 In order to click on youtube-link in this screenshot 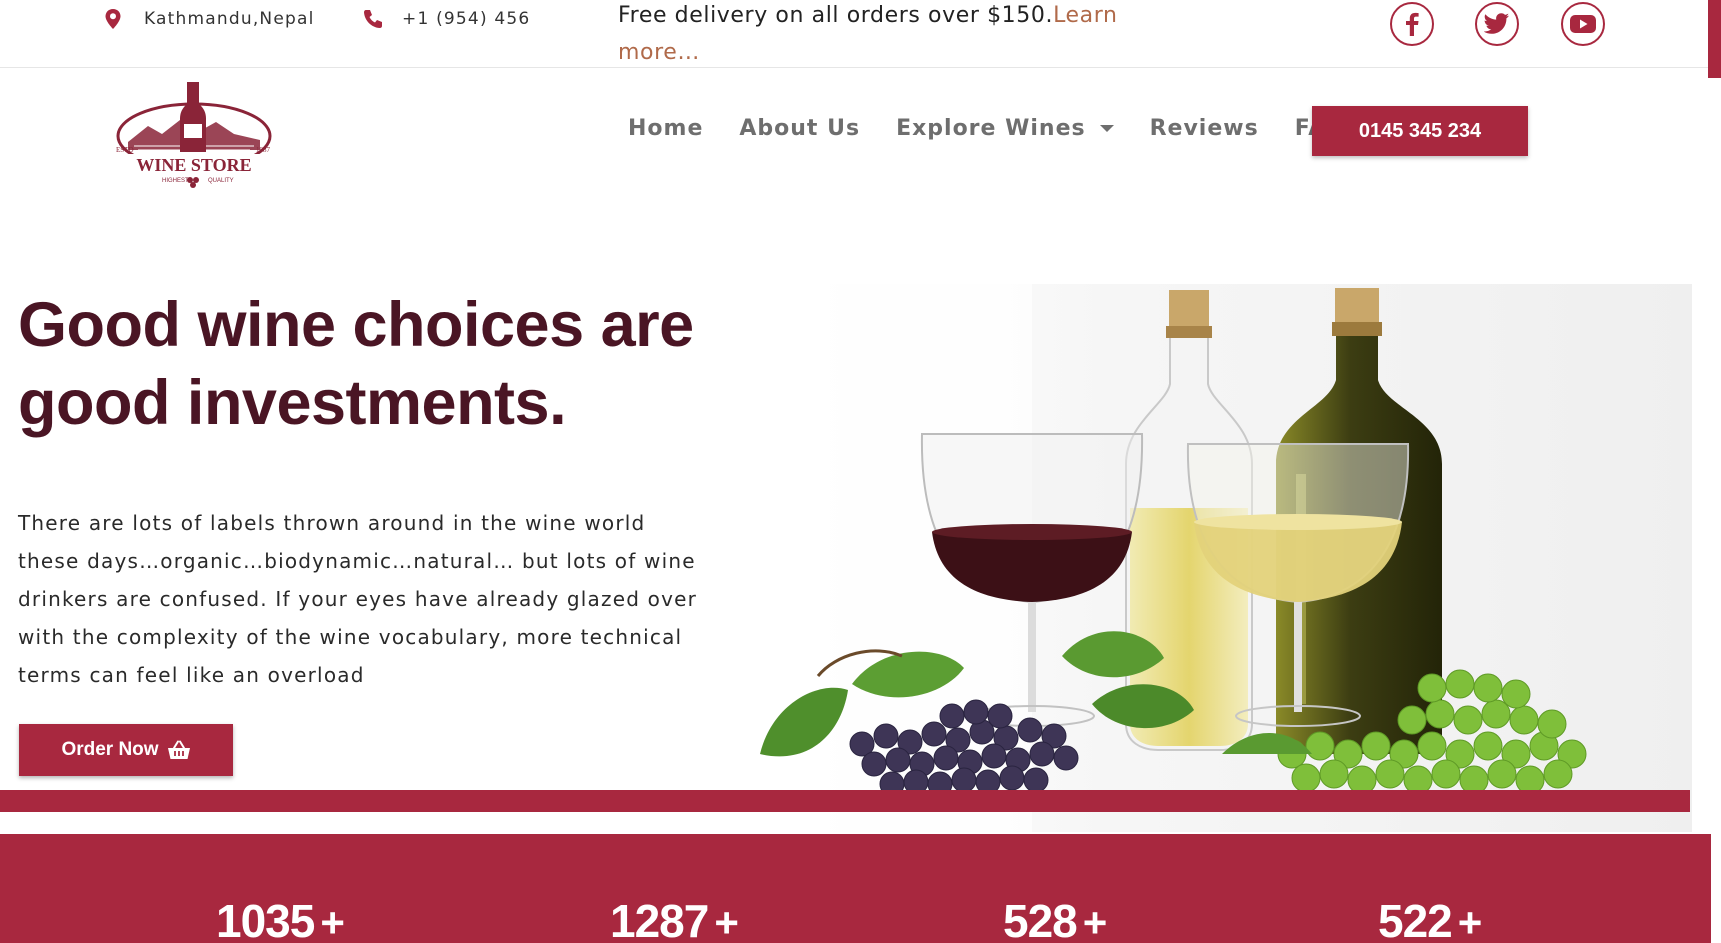, I will do `click(1583, 24)`.